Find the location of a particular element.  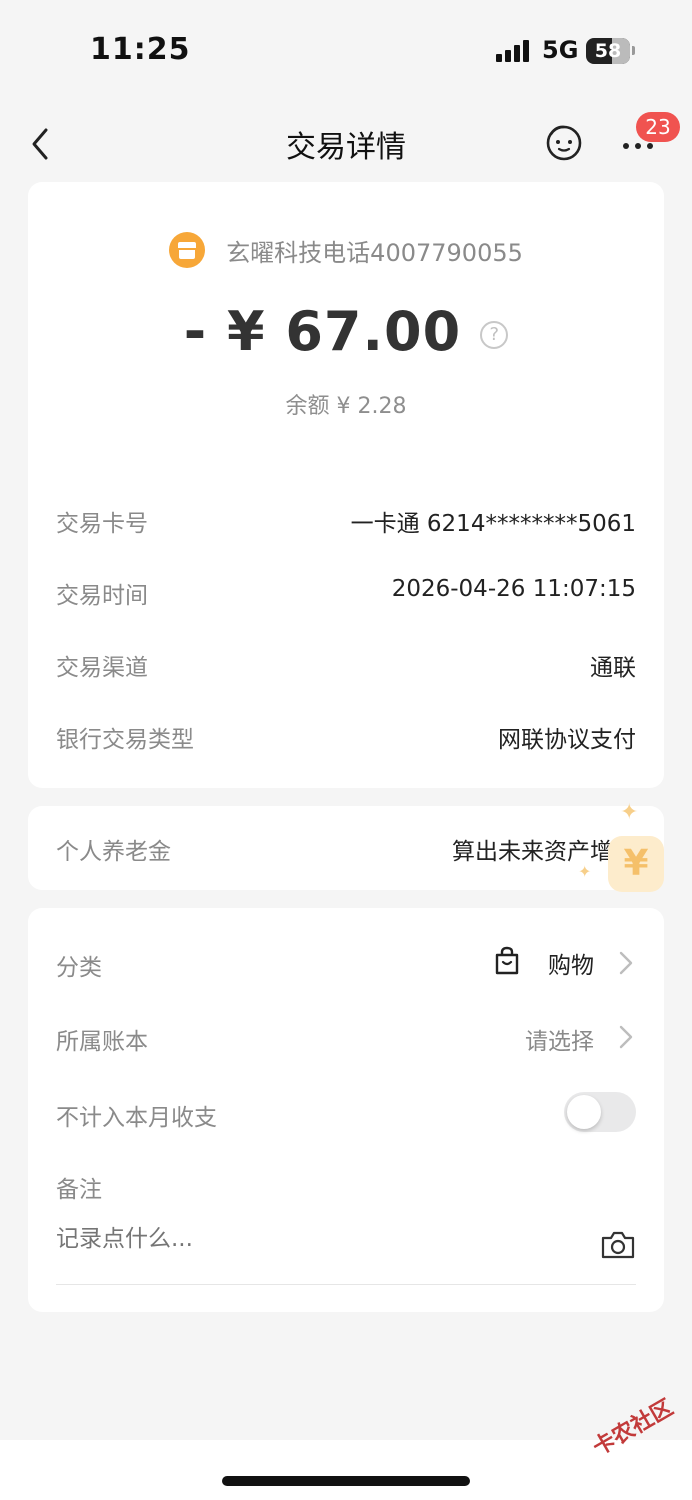

merchant-shop-icon is located at coordinates (187, 250).